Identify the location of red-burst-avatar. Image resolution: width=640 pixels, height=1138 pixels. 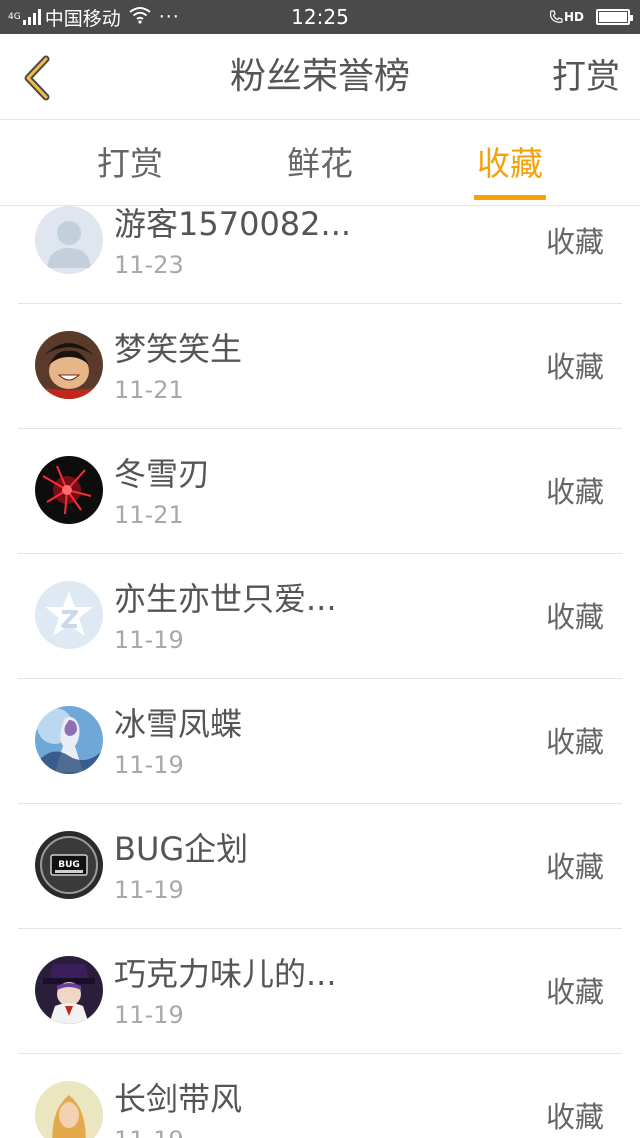
(69, 490).